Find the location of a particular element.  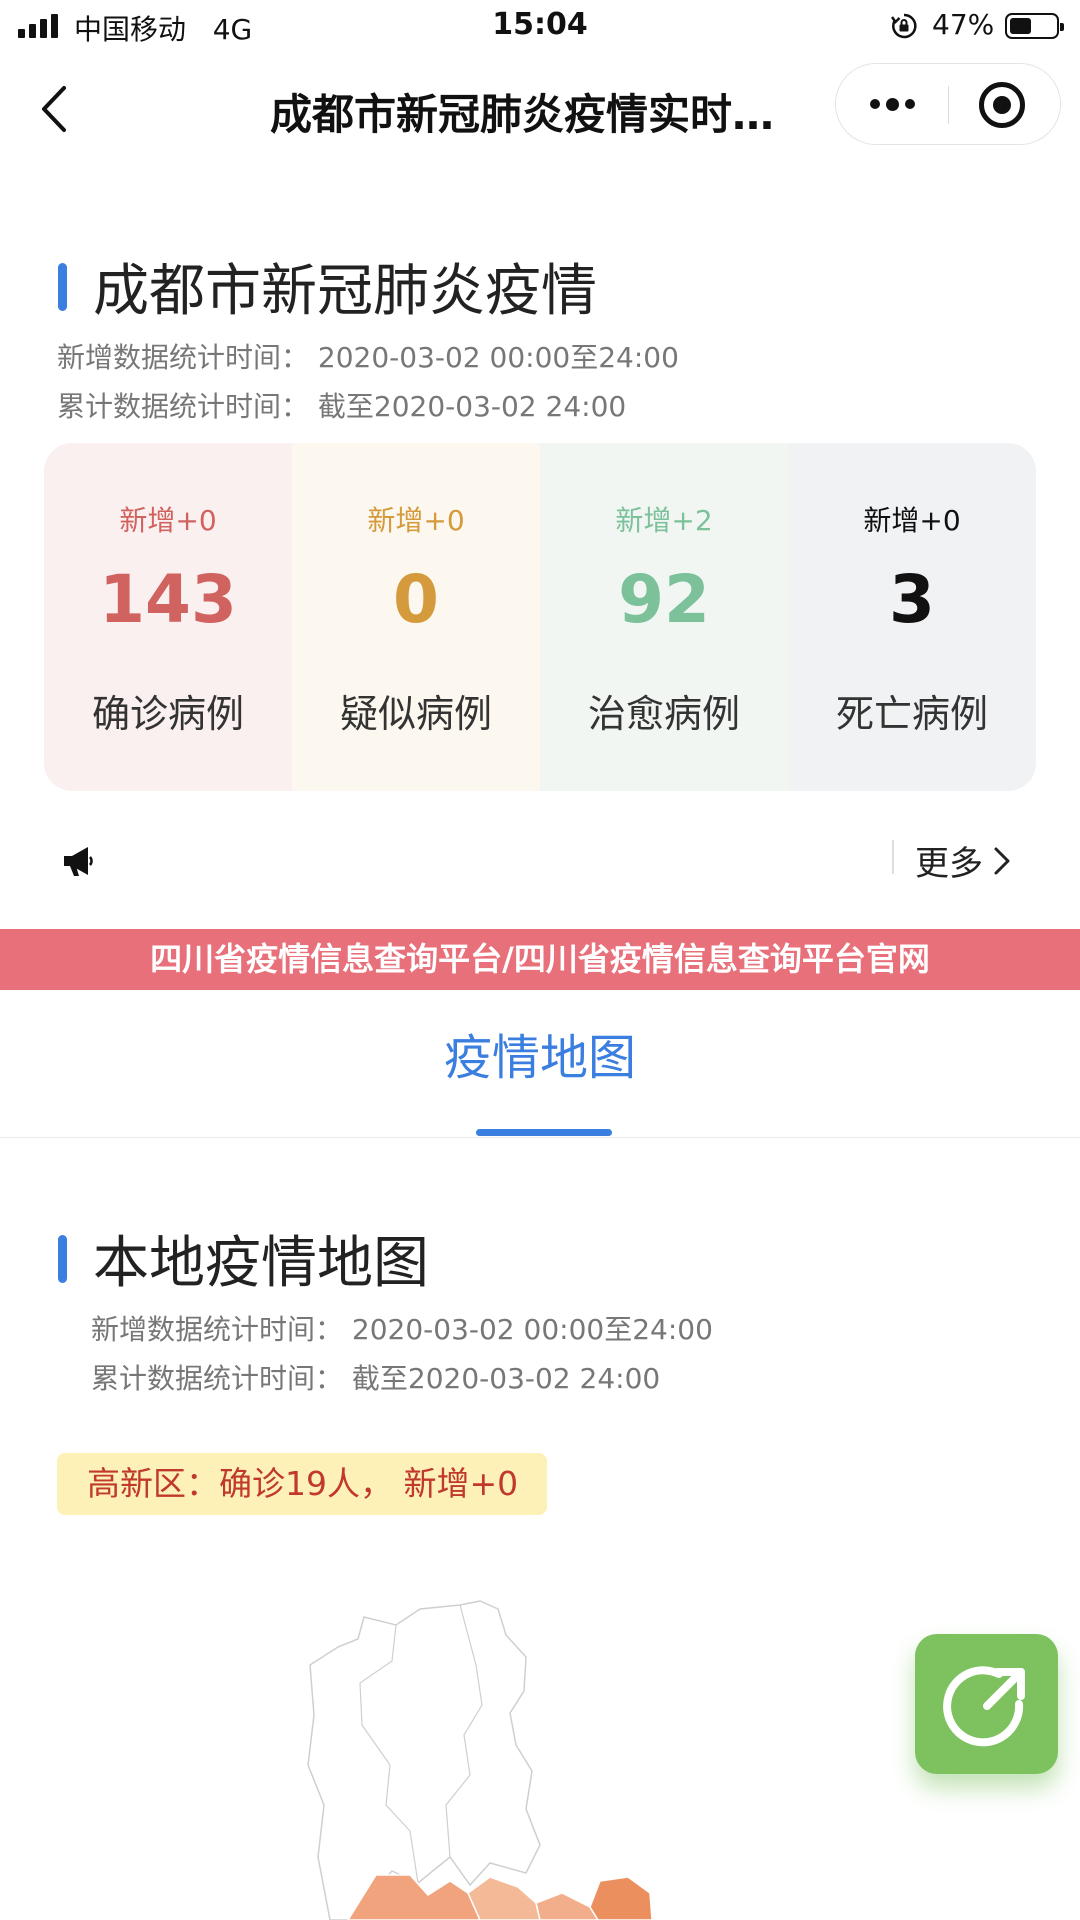

megaphone-icon is located at coordinates (78, 861).